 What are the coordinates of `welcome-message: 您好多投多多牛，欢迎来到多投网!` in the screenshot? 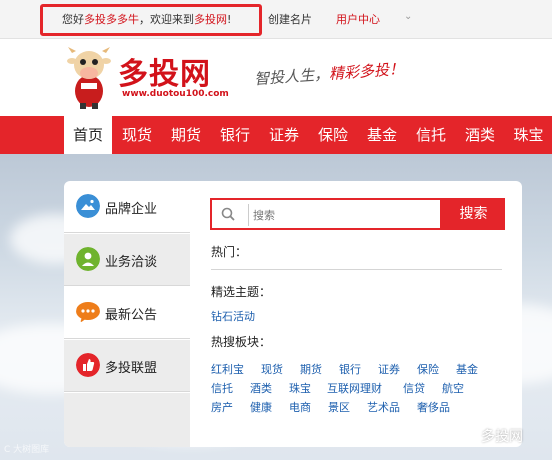 It's located at (146, 19).